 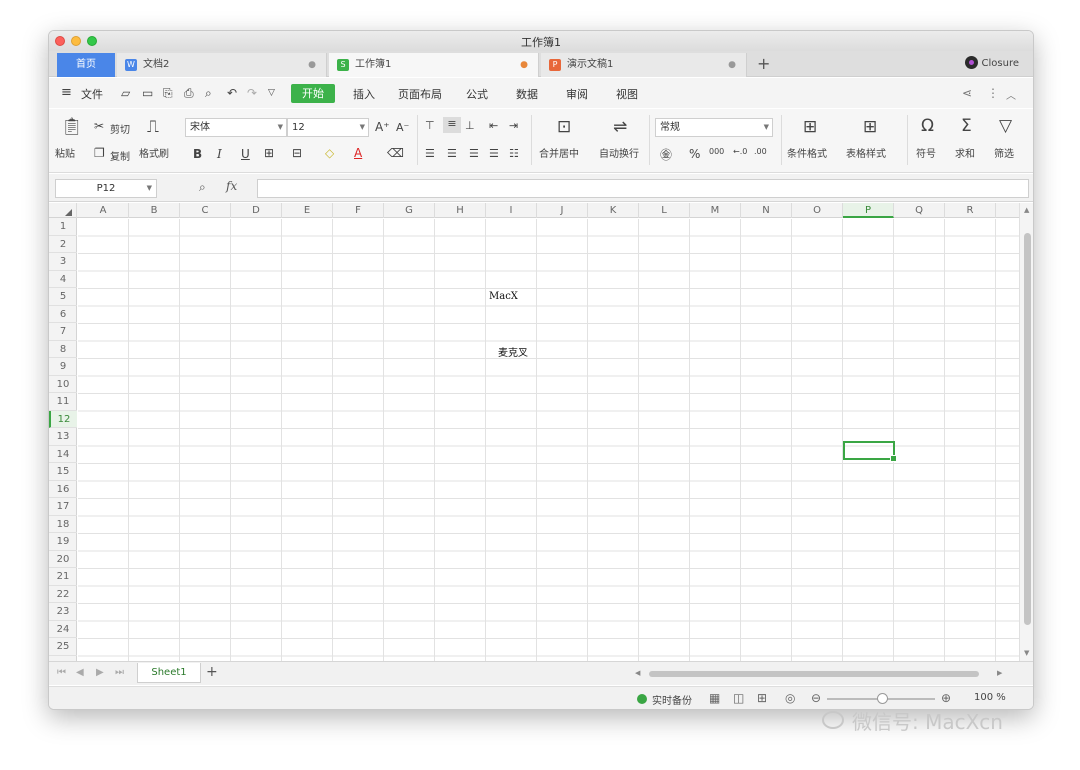 I want to click on format-painter-icon: ⎍, so click(x=153, y=127).